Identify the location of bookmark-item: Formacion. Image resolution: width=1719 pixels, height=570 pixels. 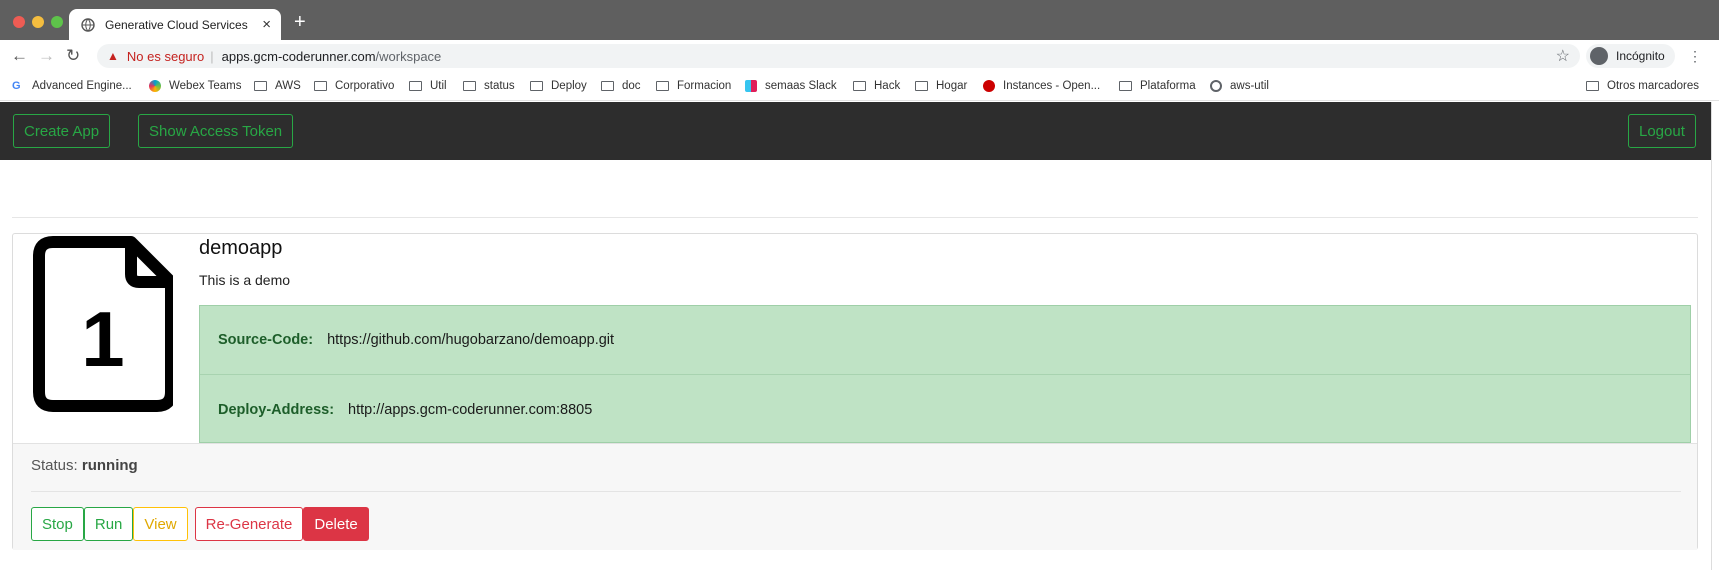
(693, 86).